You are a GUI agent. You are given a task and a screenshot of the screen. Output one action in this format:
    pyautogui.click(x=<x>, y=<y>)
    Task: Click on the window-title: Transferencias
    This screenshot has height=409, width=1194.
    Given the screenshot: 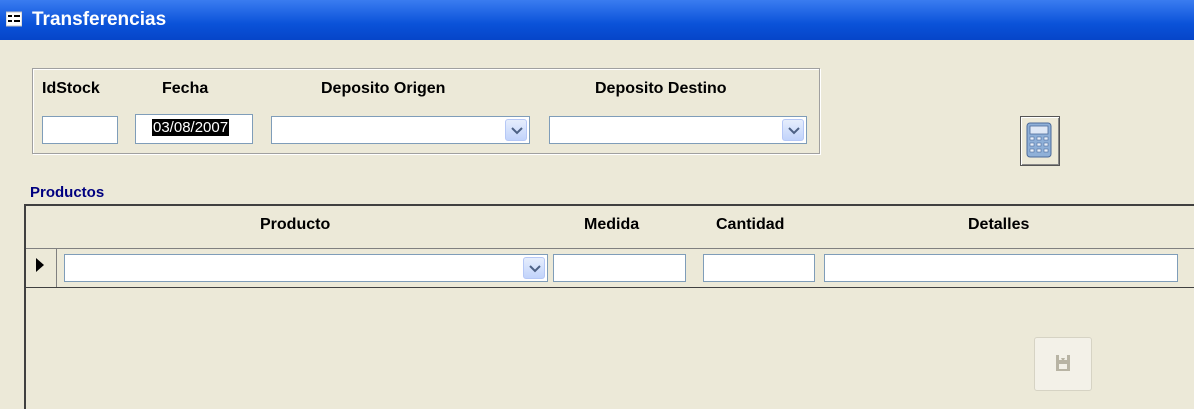 What is the action you would take?
    pyautogui.click(x=99, y=19)
    